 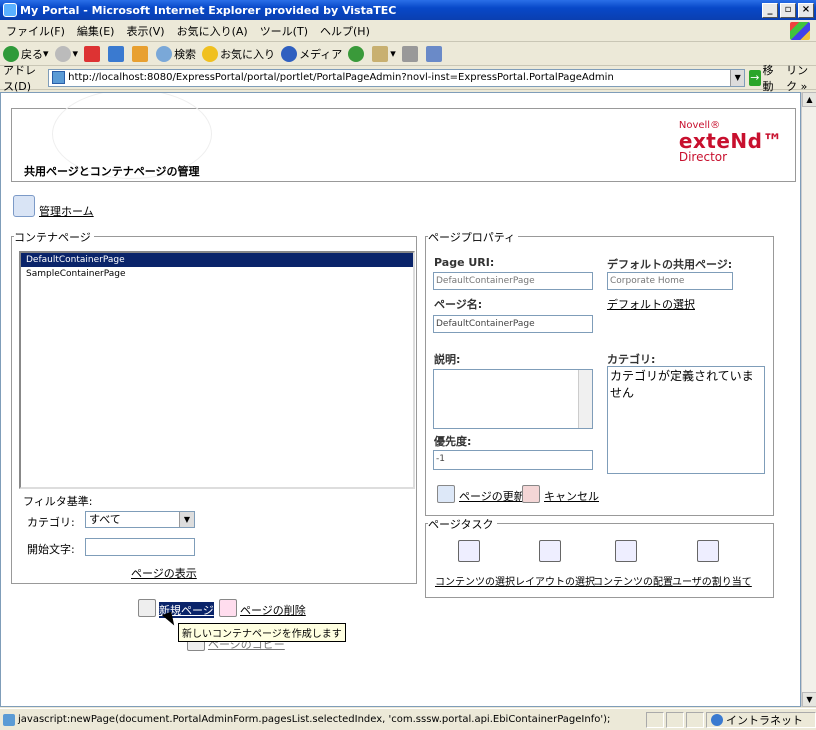 What do you see at coordinates (633, 580) in the screenshot?
I see `task-place-content: コンテンツの配置` at bounding box center [633, 580].